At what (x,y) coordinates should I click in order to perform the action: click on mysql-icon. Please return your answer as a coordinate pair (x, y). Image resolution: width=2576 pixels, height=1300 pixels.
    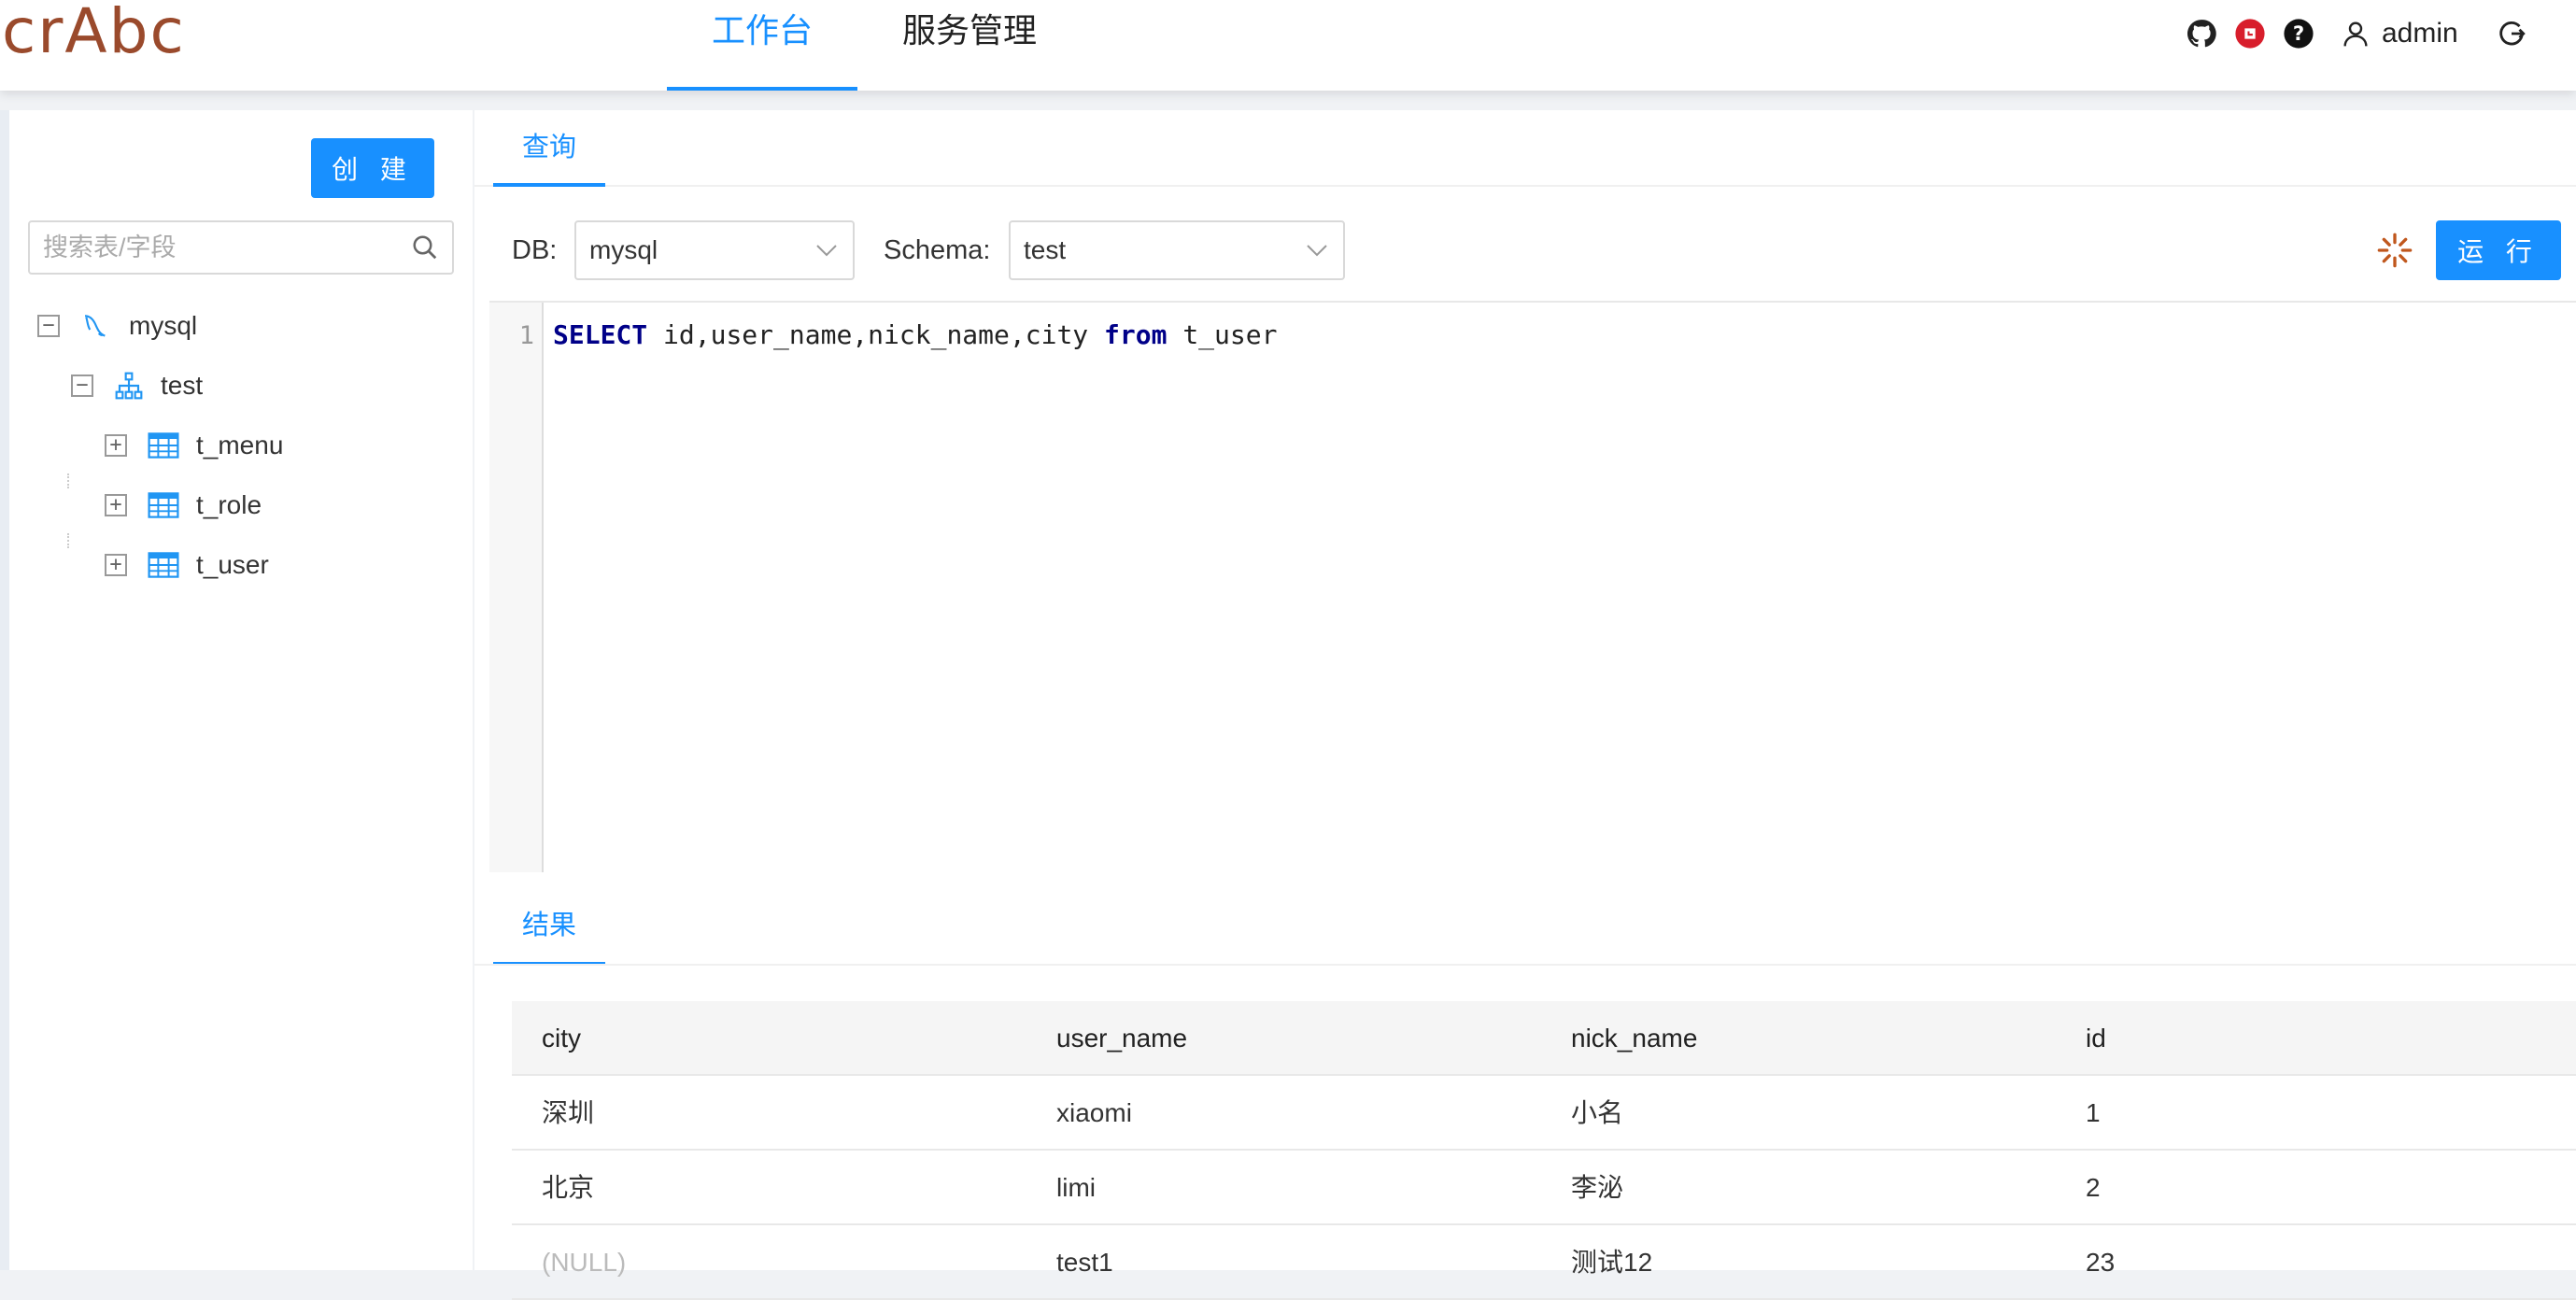
    Looking at the image, I should click on (95, 326).